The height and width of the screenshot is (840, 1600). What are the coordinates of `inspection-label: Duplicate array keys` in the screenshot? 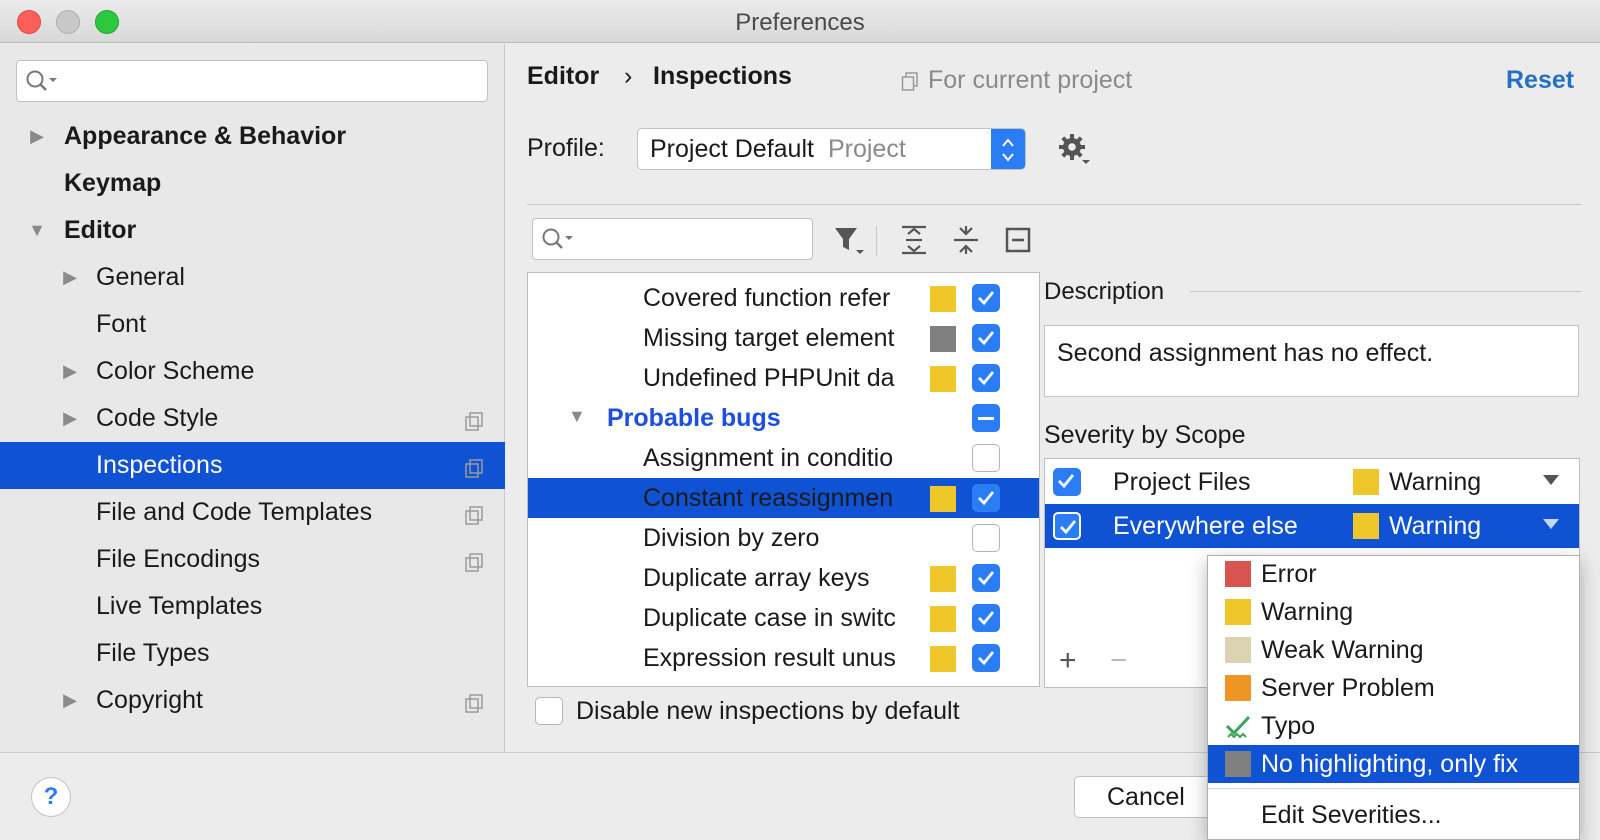 It's located at (756, 578).